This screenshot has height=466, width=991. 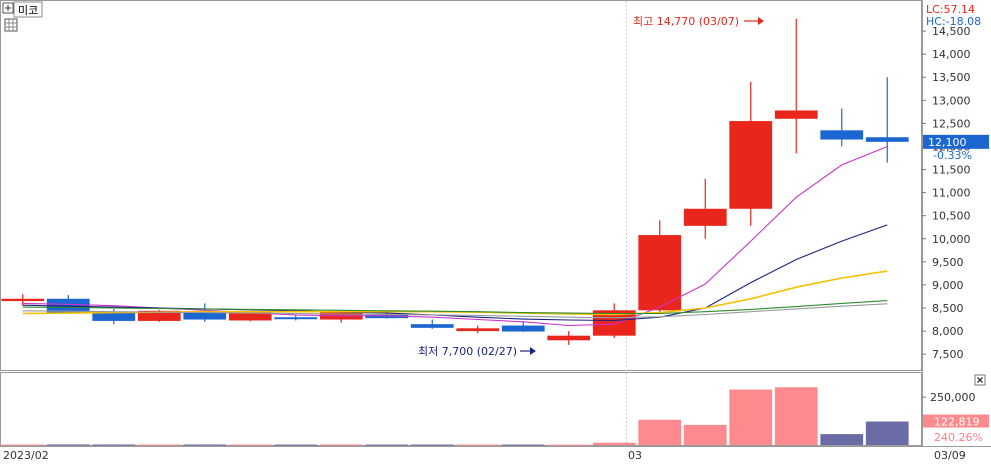 What do you see at coordinates (635, 455) in the screenshot?
I see `time-axis-month-label: 03` at bounding box center [635, 455].